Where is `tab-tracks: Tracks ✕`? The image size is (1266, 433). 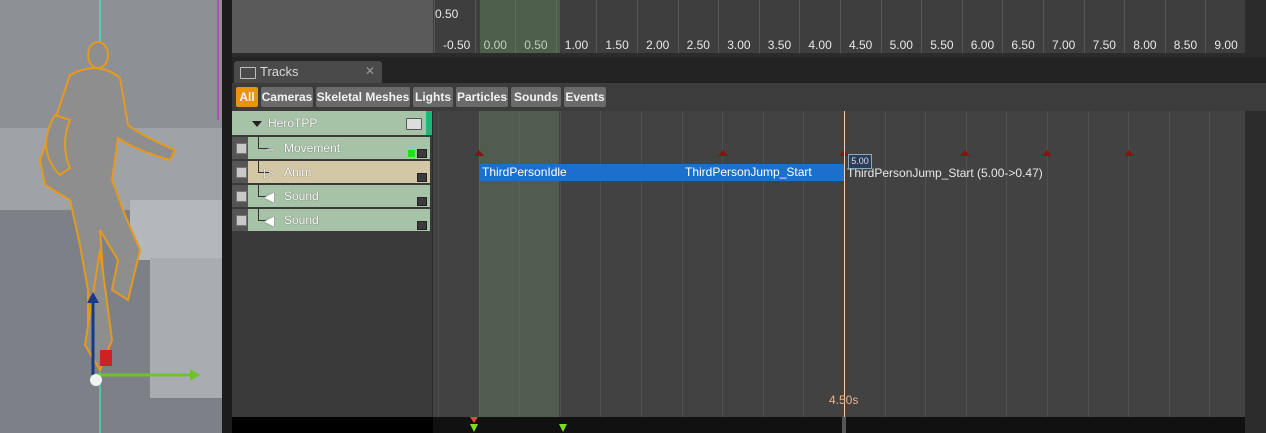 tab-tracks: Tracks ✕ is located at coordinates (308, 72).